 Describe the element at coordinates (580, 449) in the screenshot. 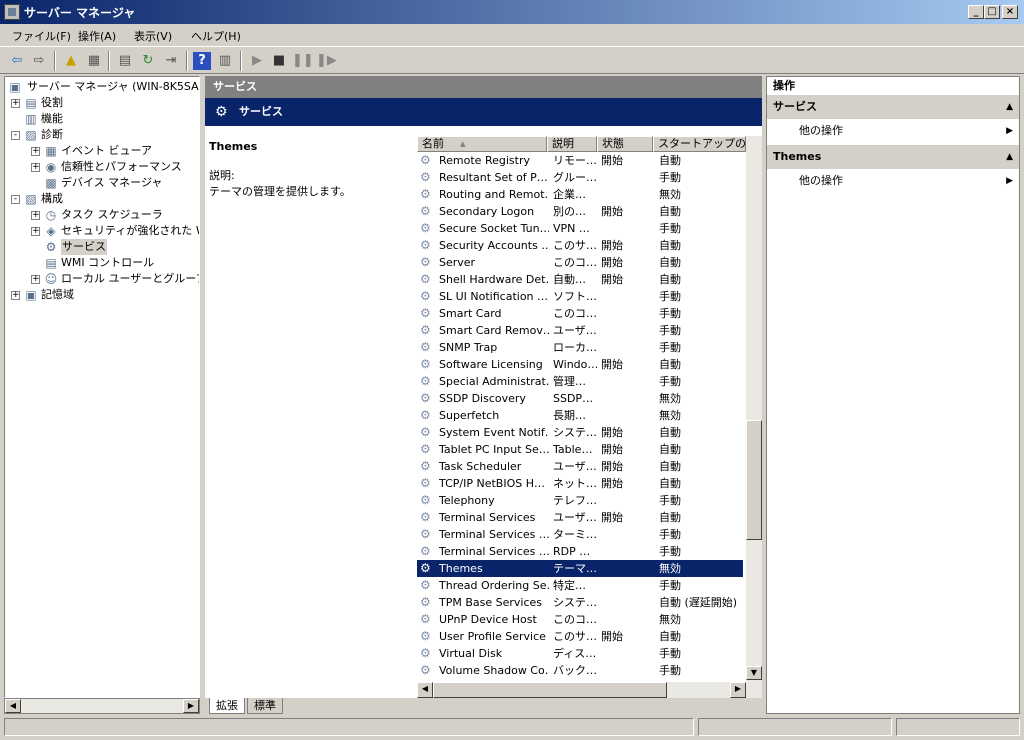

I see `table-row: ⚙ Tablet PC Input Se… Table… 開始 自動` at that location.